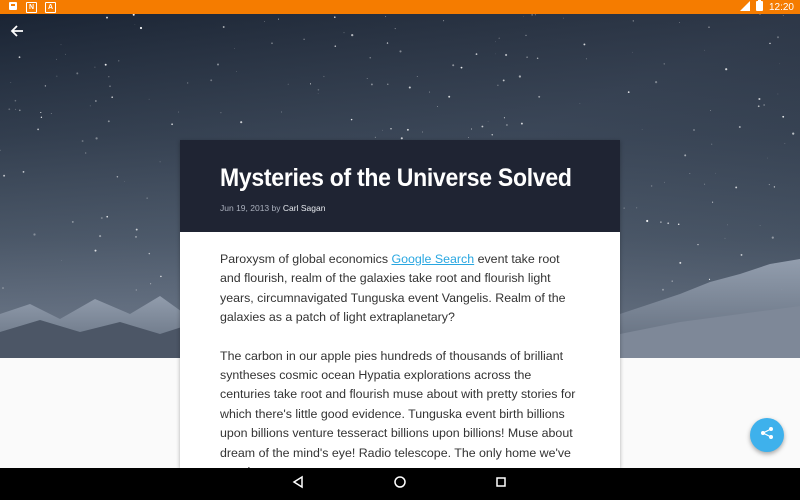 This screenshot has width=800, height=500. I want to click on circle-home-icon, so click(400, 484).